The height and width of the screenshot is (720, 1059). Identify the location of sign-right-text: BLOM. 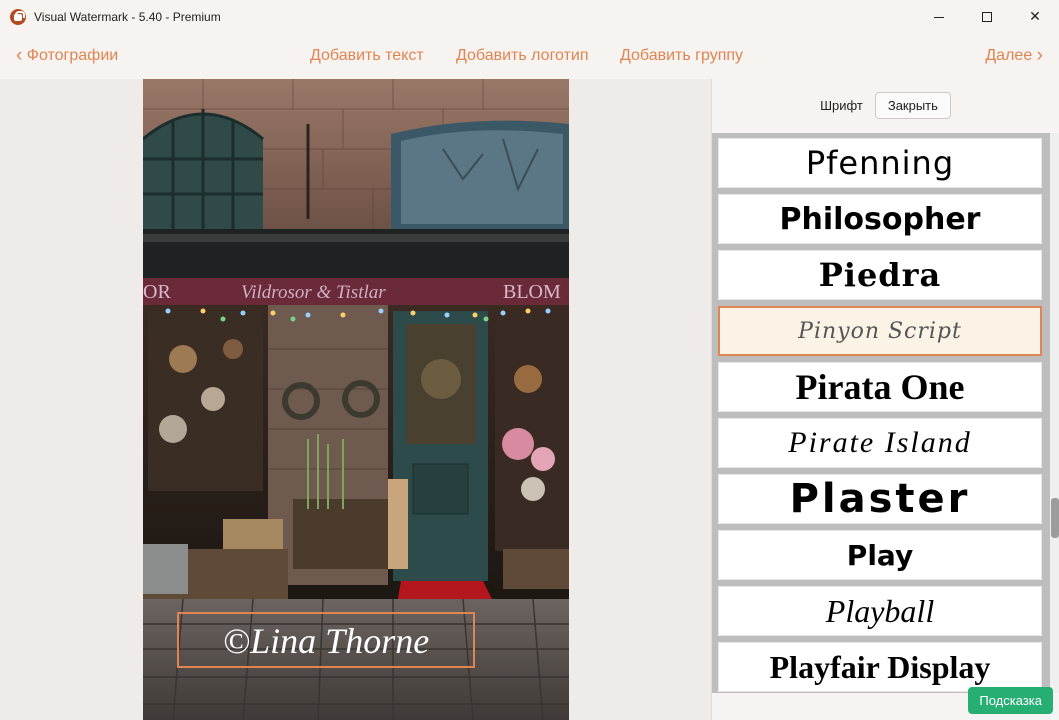
(532, 292).